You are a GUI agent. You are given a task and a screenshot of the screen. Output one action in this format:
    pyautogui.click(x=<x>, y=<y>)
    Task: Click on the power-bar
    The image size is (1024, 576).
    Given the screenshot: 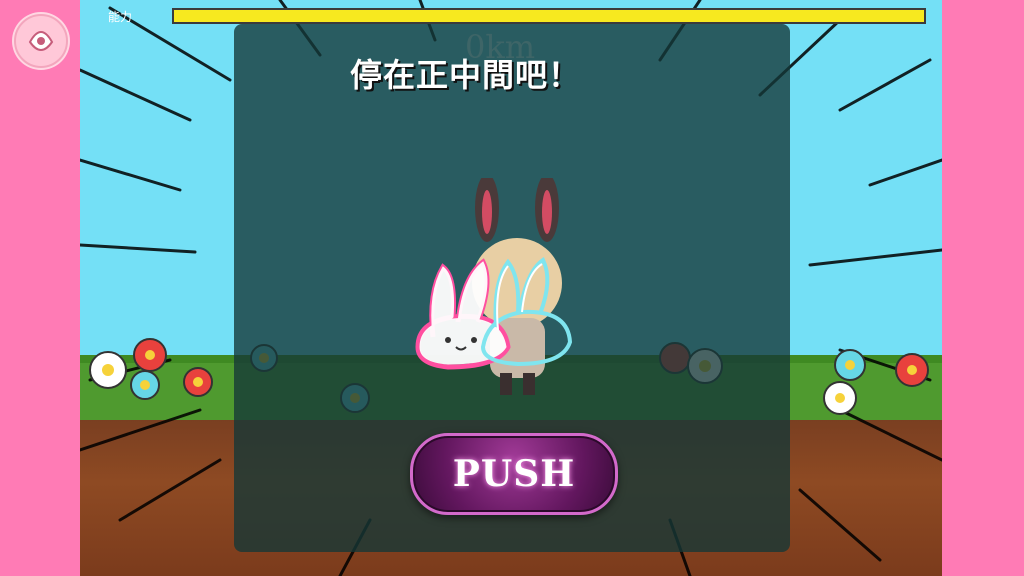 What is the action you would take?
    pyautogui.click(x=549, y=16)
    